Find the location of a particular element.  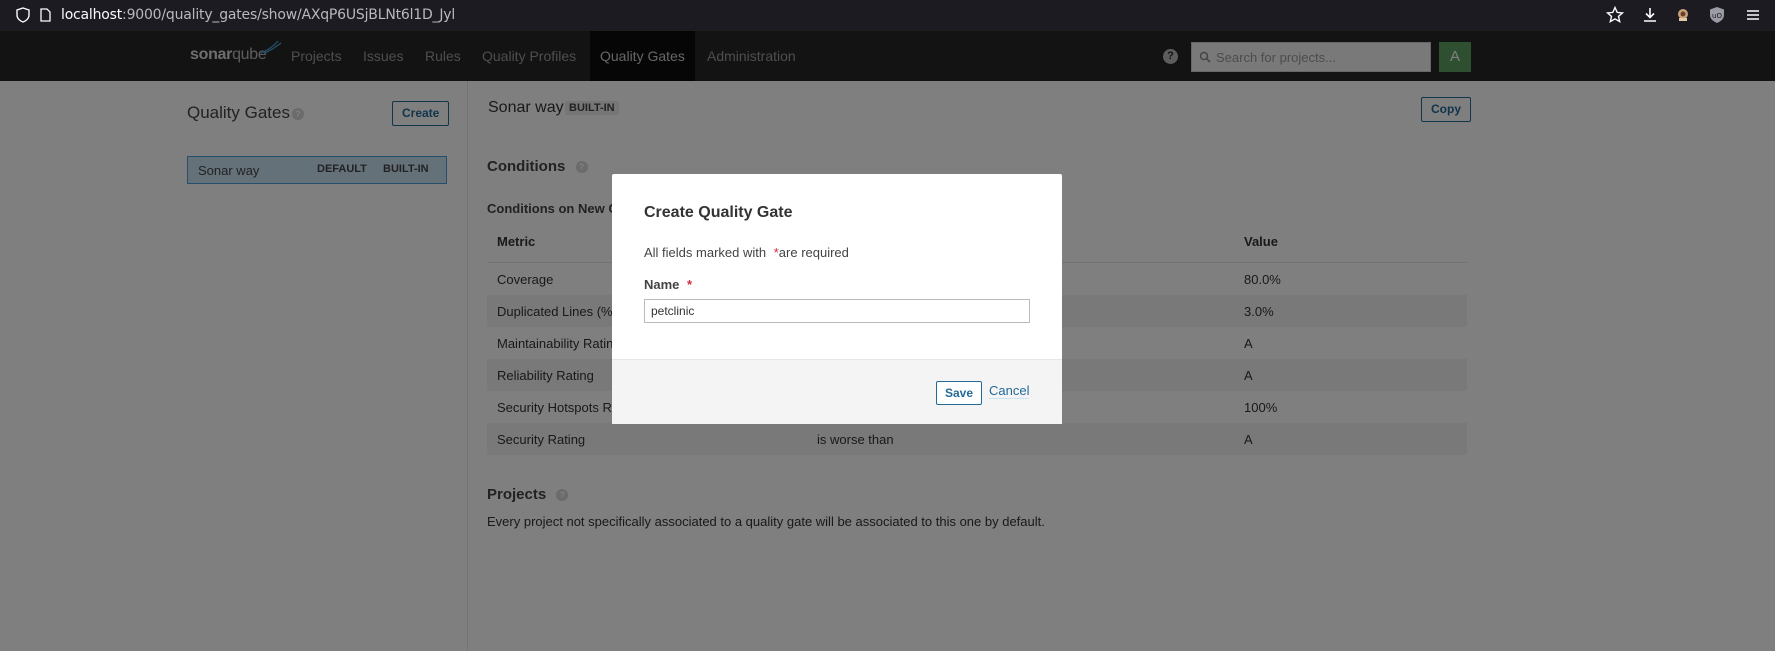

extension-icon is located at coordinates (1683, 15).